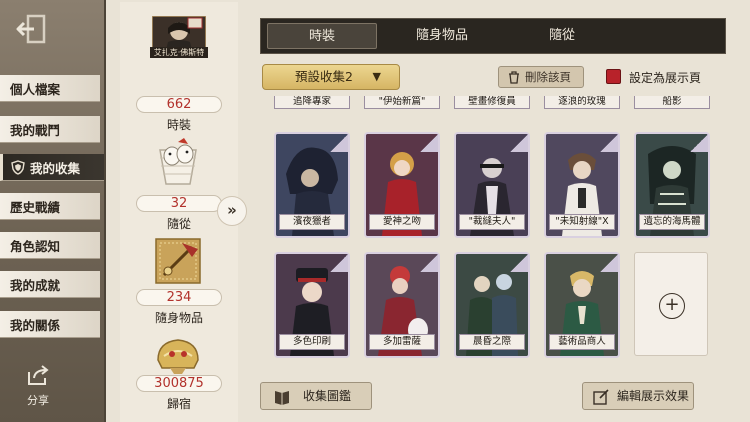 This screenshot has width=750, height=422. Describe the element at coordinates (322, 36) in the screenshot. I see `tab-costumes: 時裝` at that location.